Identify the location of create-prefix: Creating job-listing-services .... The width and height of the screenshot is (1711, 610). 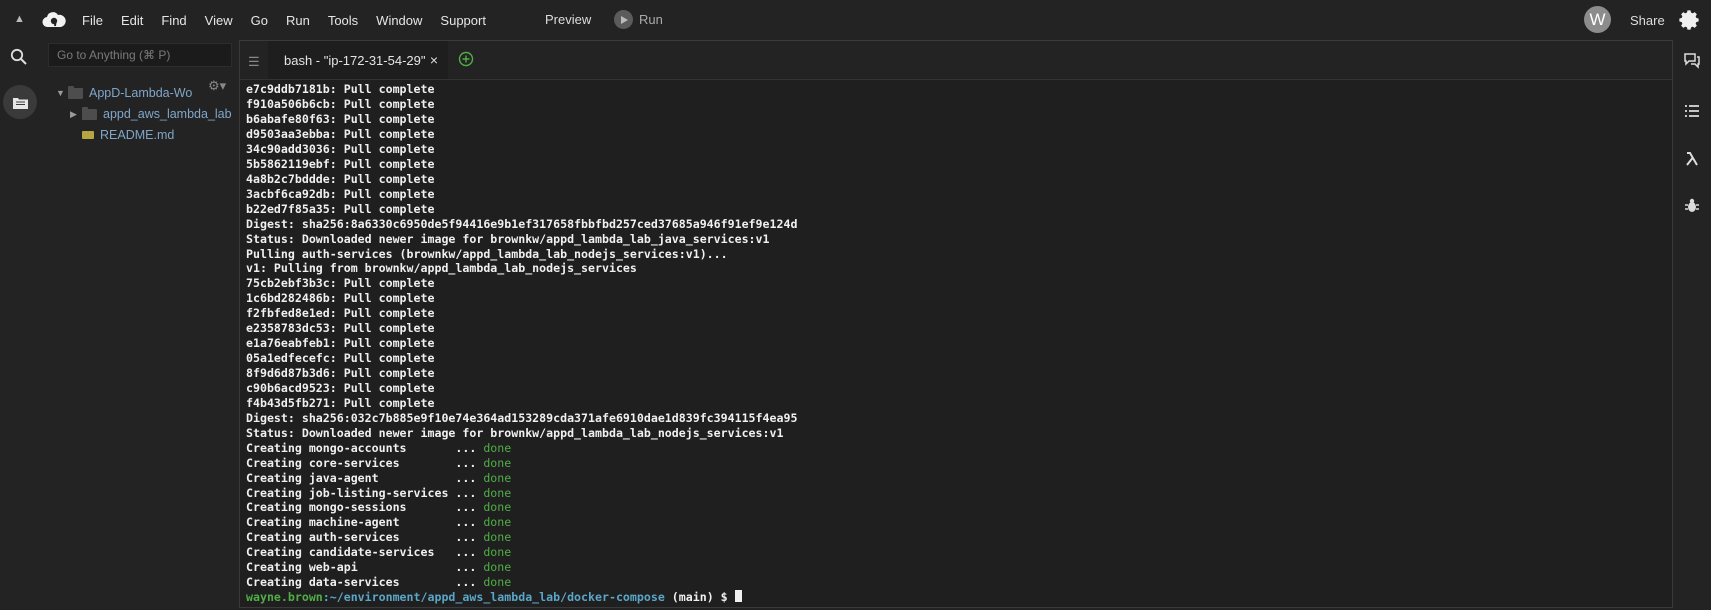
(365, 492).